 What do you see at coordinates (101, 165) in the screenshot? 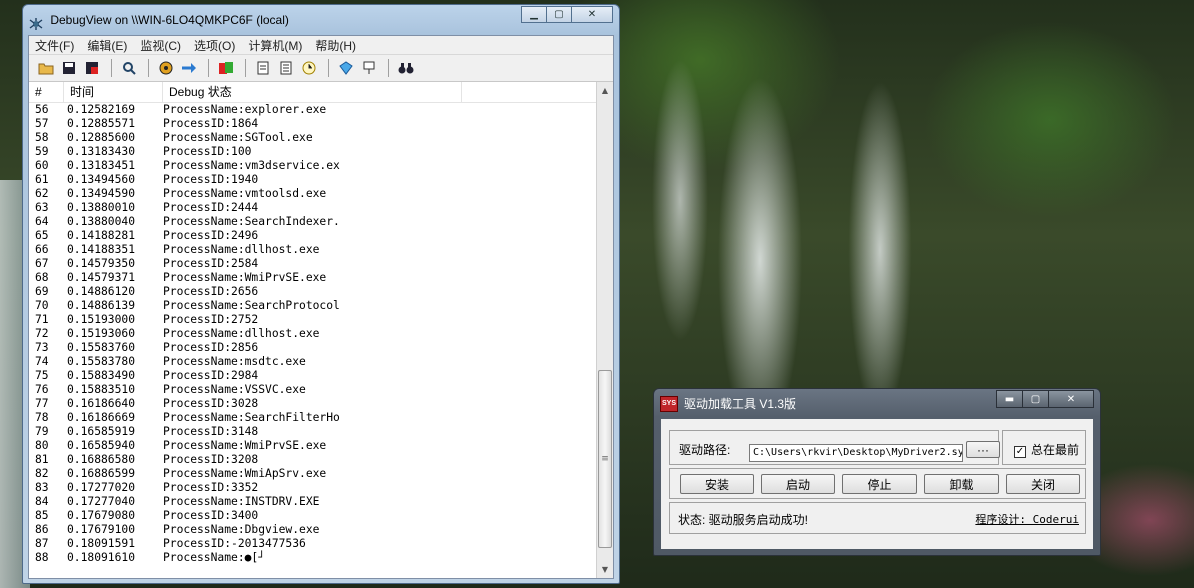
I see `log-row-time: 0.13183451` at bounding box center [101, 165].